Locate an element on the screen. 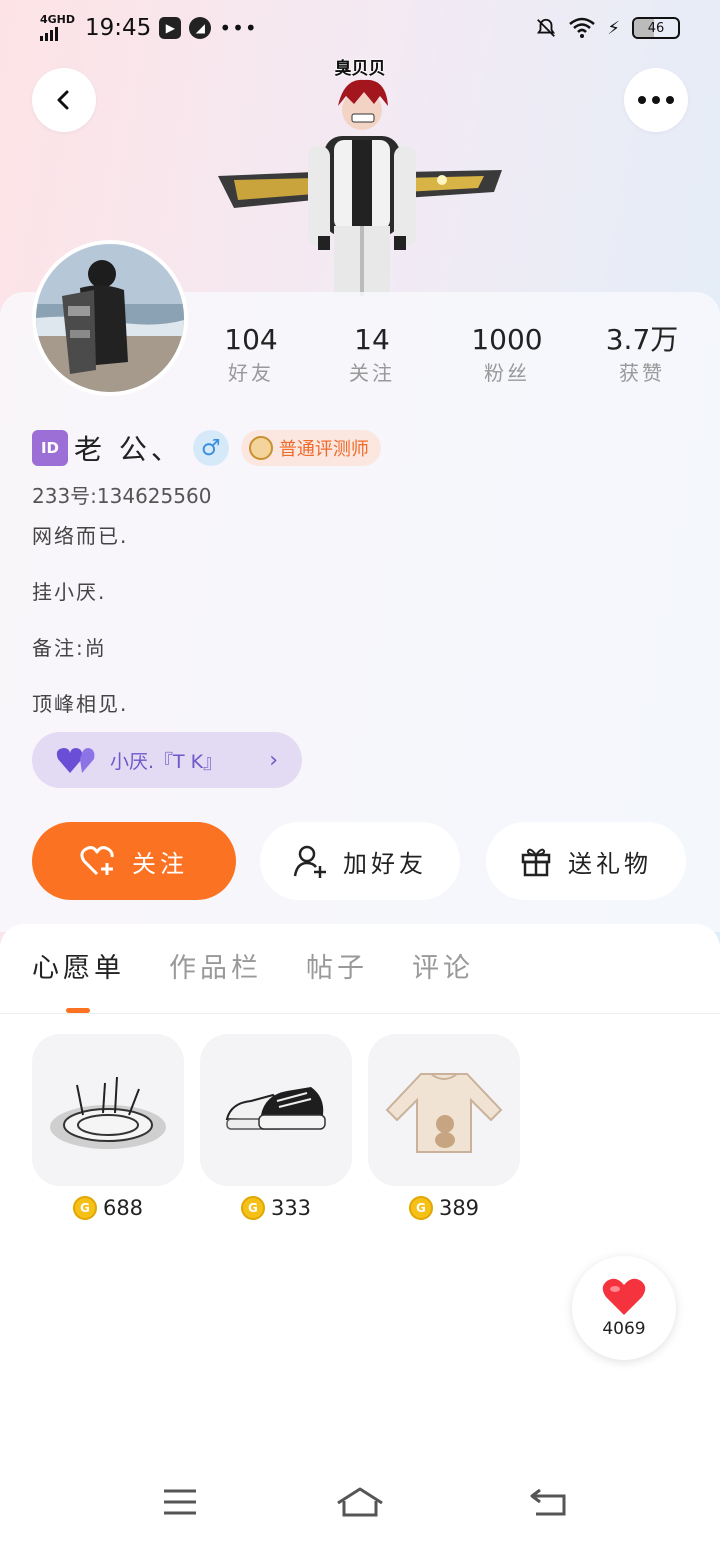  wishlist-item: G 688 is located at coordinates (108, 1127).